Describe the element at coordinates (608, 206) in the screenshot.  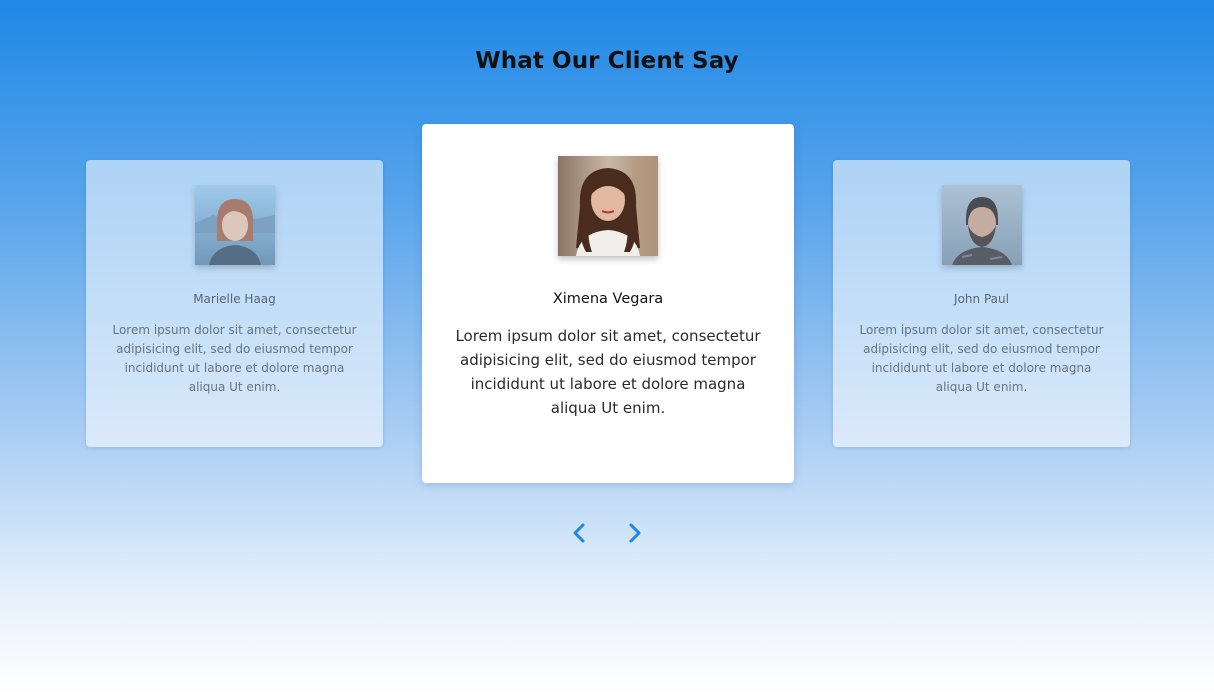
I see `avatar-ximena-vegara` at that location.